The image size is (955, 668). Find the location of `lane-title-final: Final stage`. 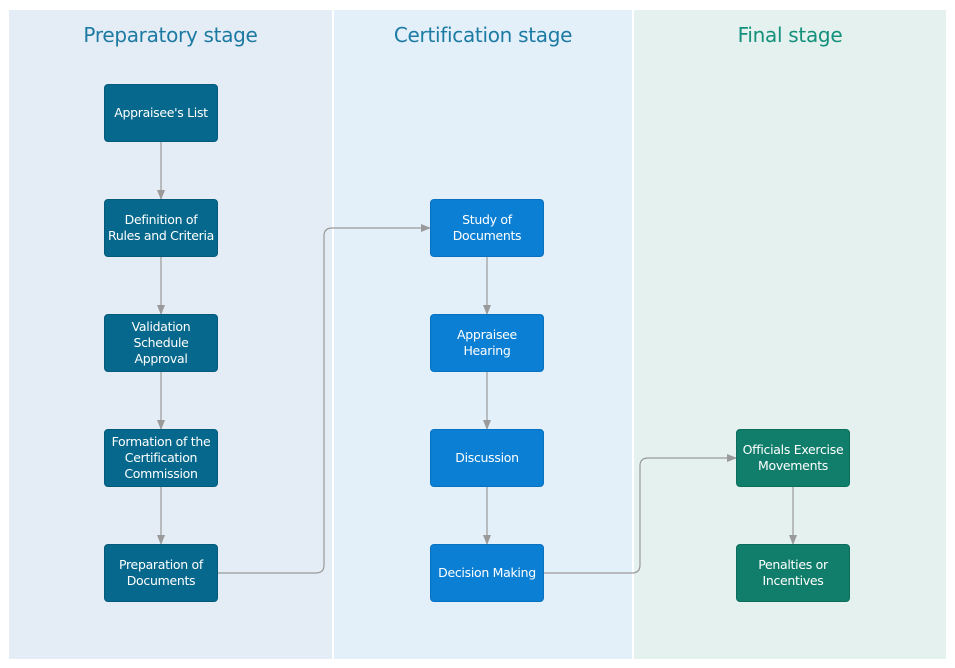

lane-title-final: Final stage is located at coordinates (790, 35).